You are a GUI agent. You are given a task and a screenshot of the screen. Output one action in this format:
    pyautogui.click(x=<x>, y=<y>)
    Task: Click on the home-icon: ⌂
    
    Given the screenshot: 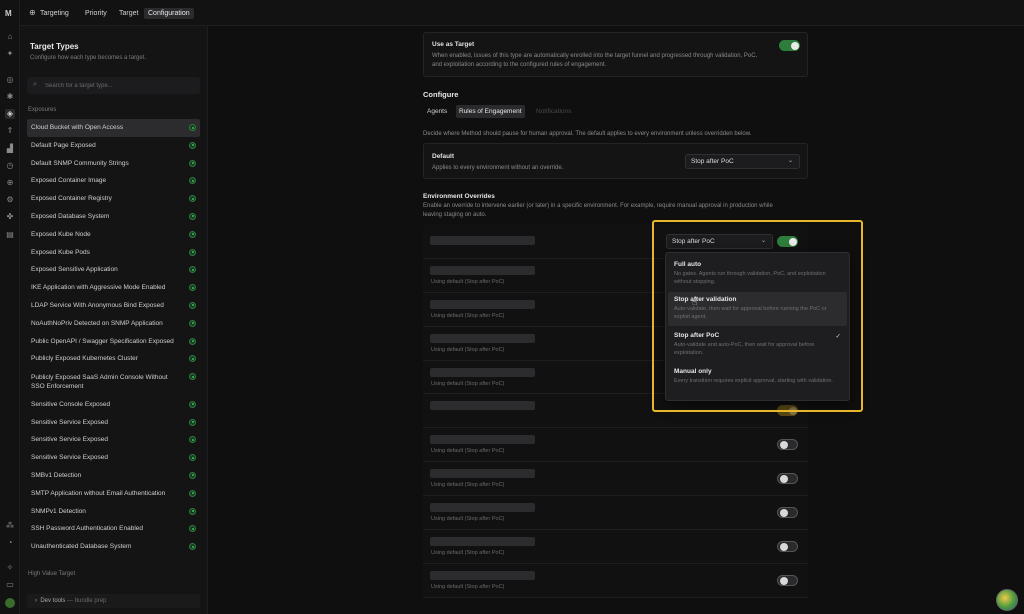 What is the action you would take?
    pyautogui.click(x=10, y=37)
    